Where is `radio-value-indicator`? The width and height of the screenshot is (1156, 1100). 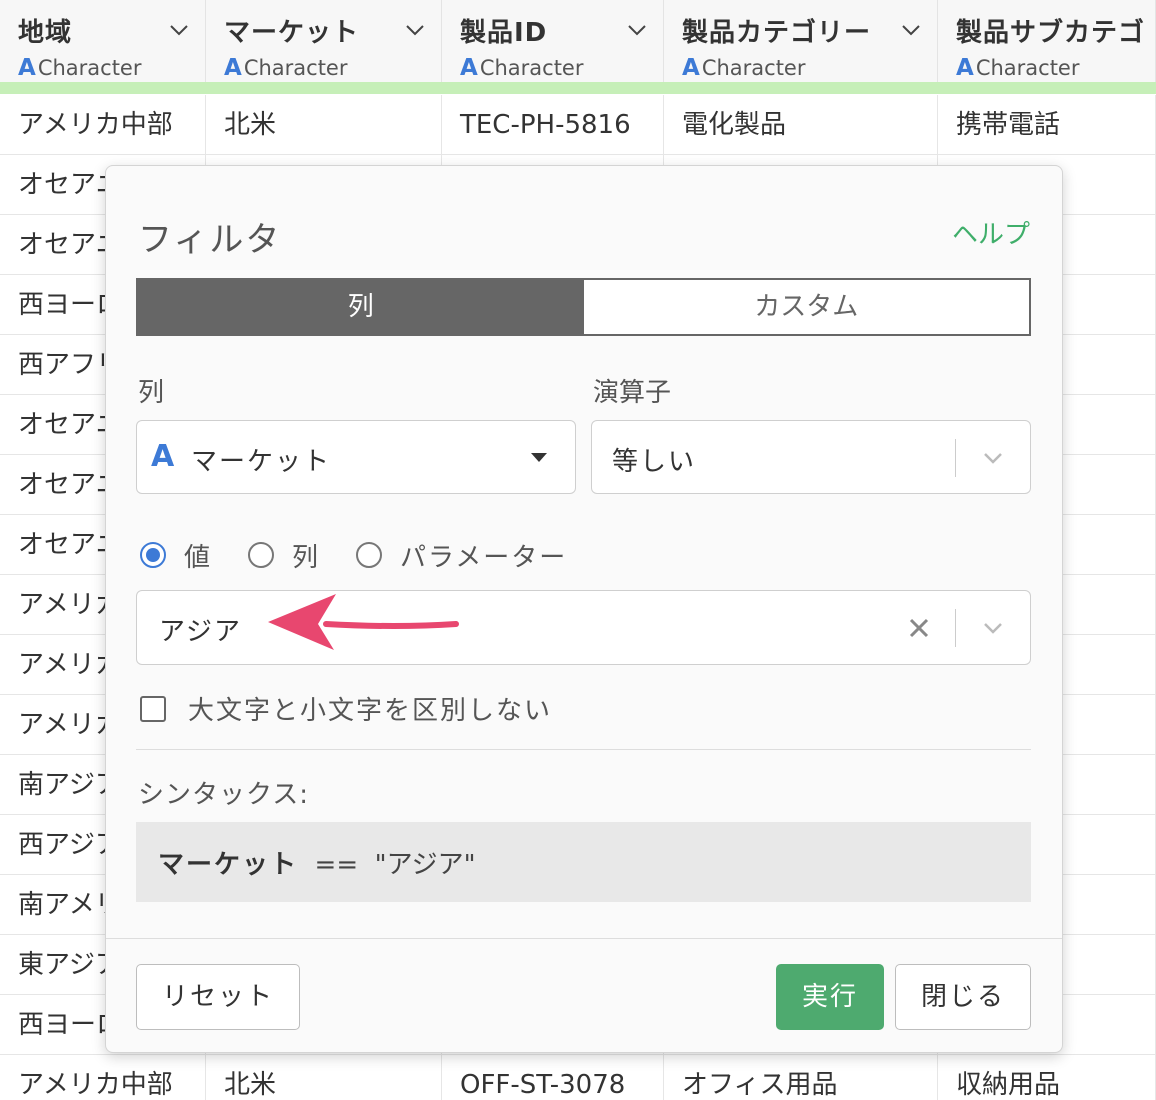
radio-value-indicator is located at coordinates (153, 555).